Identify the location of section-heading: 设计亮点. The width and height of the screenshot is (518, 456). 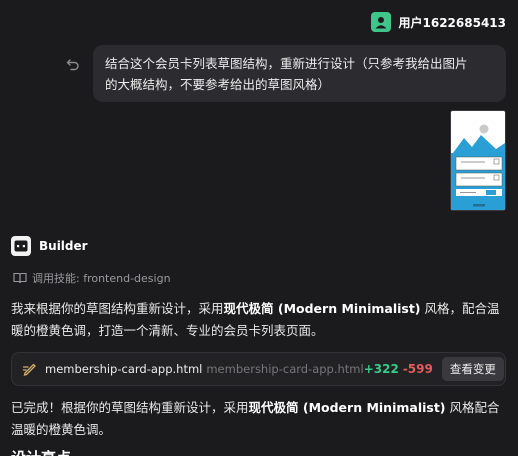
(41, 451).